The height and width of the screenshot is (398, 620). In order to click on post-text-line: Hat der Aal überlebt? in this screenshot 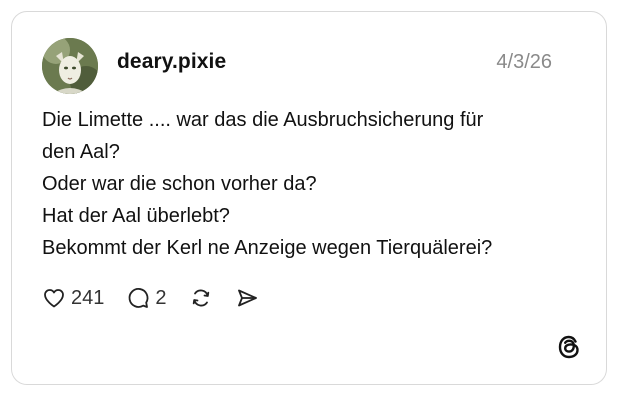, I will do `click(136, 216)`.